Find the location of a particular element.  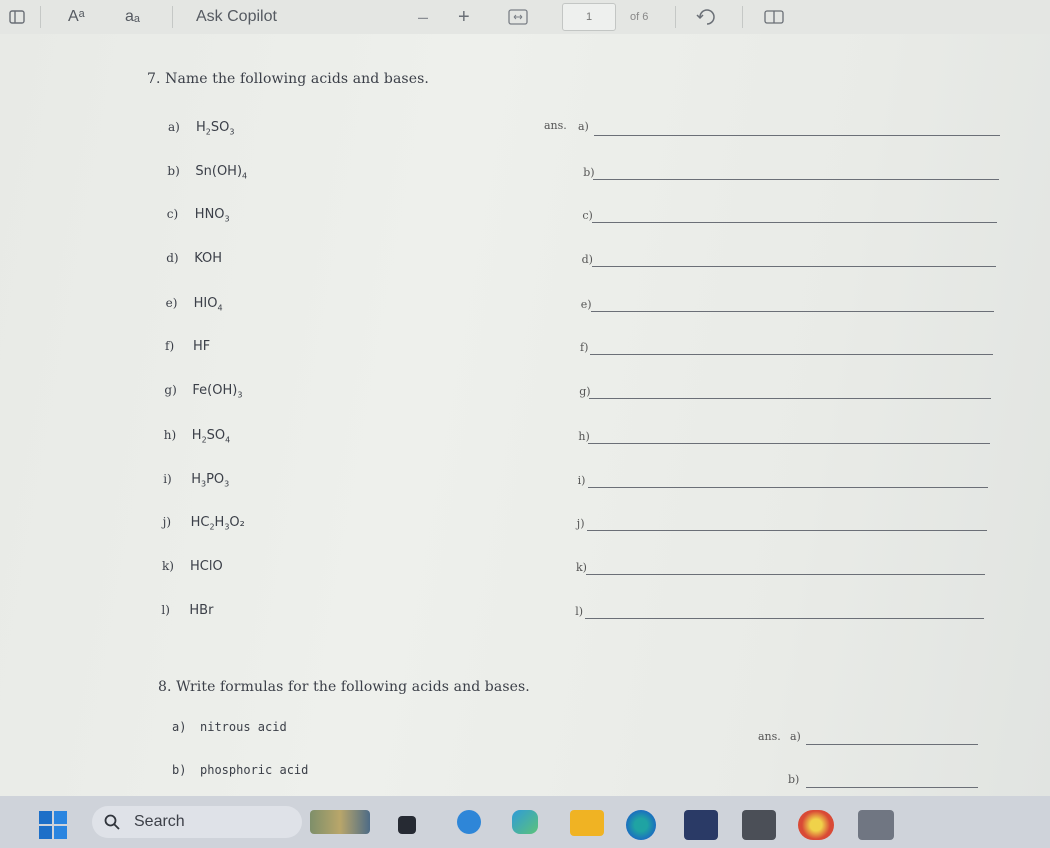

chemical-formula: KOH is located at coordinates (208, 258).